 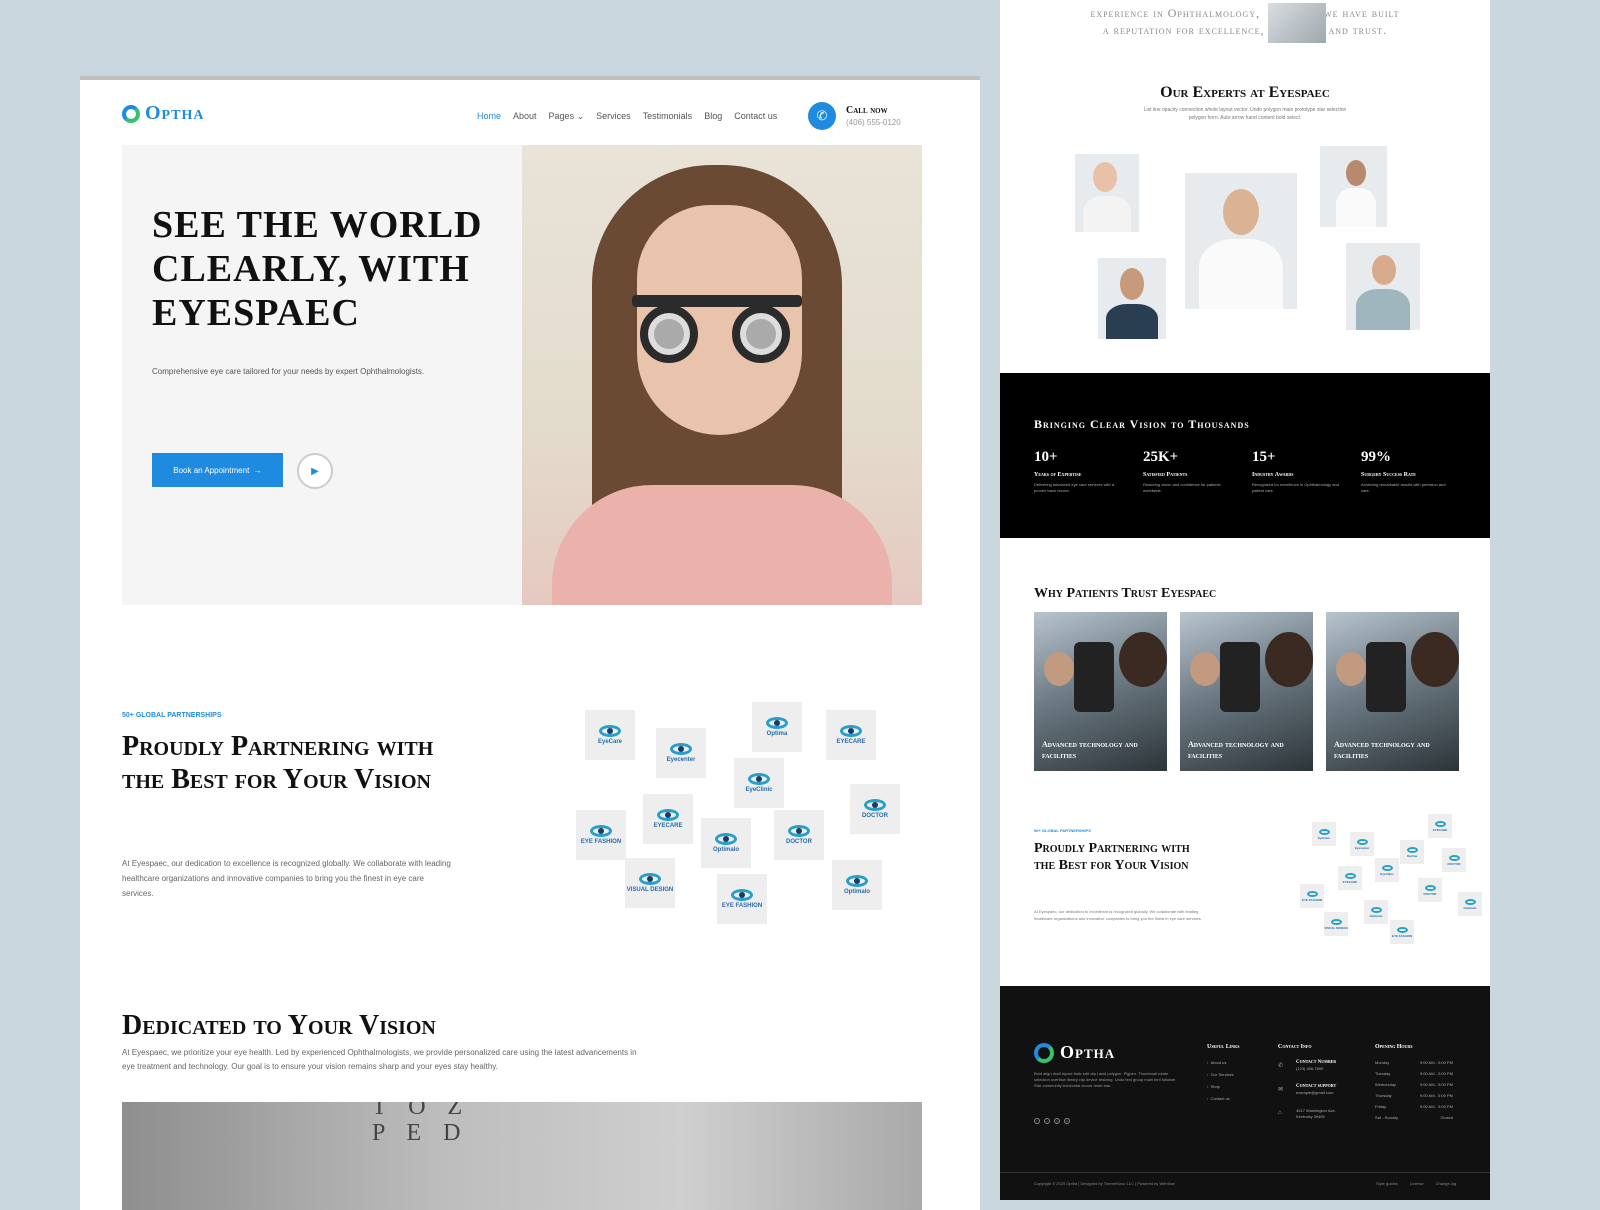 I want to click on contact-email: example@gmail.com, so click(x=1314, y=1092).